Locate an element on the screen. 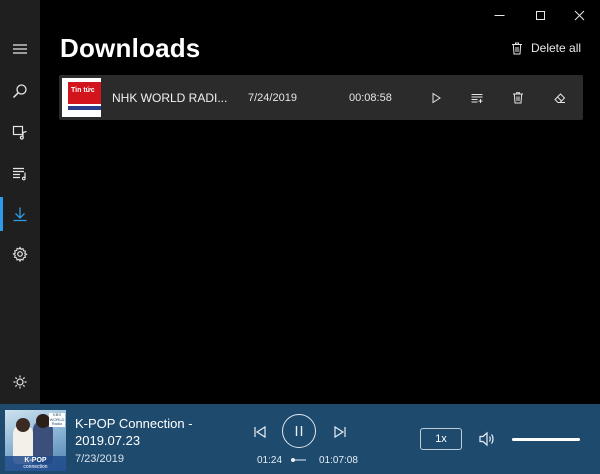 The height and width of the screenshot is (474, 600). minimize-button is located at coordinates (499, 15).